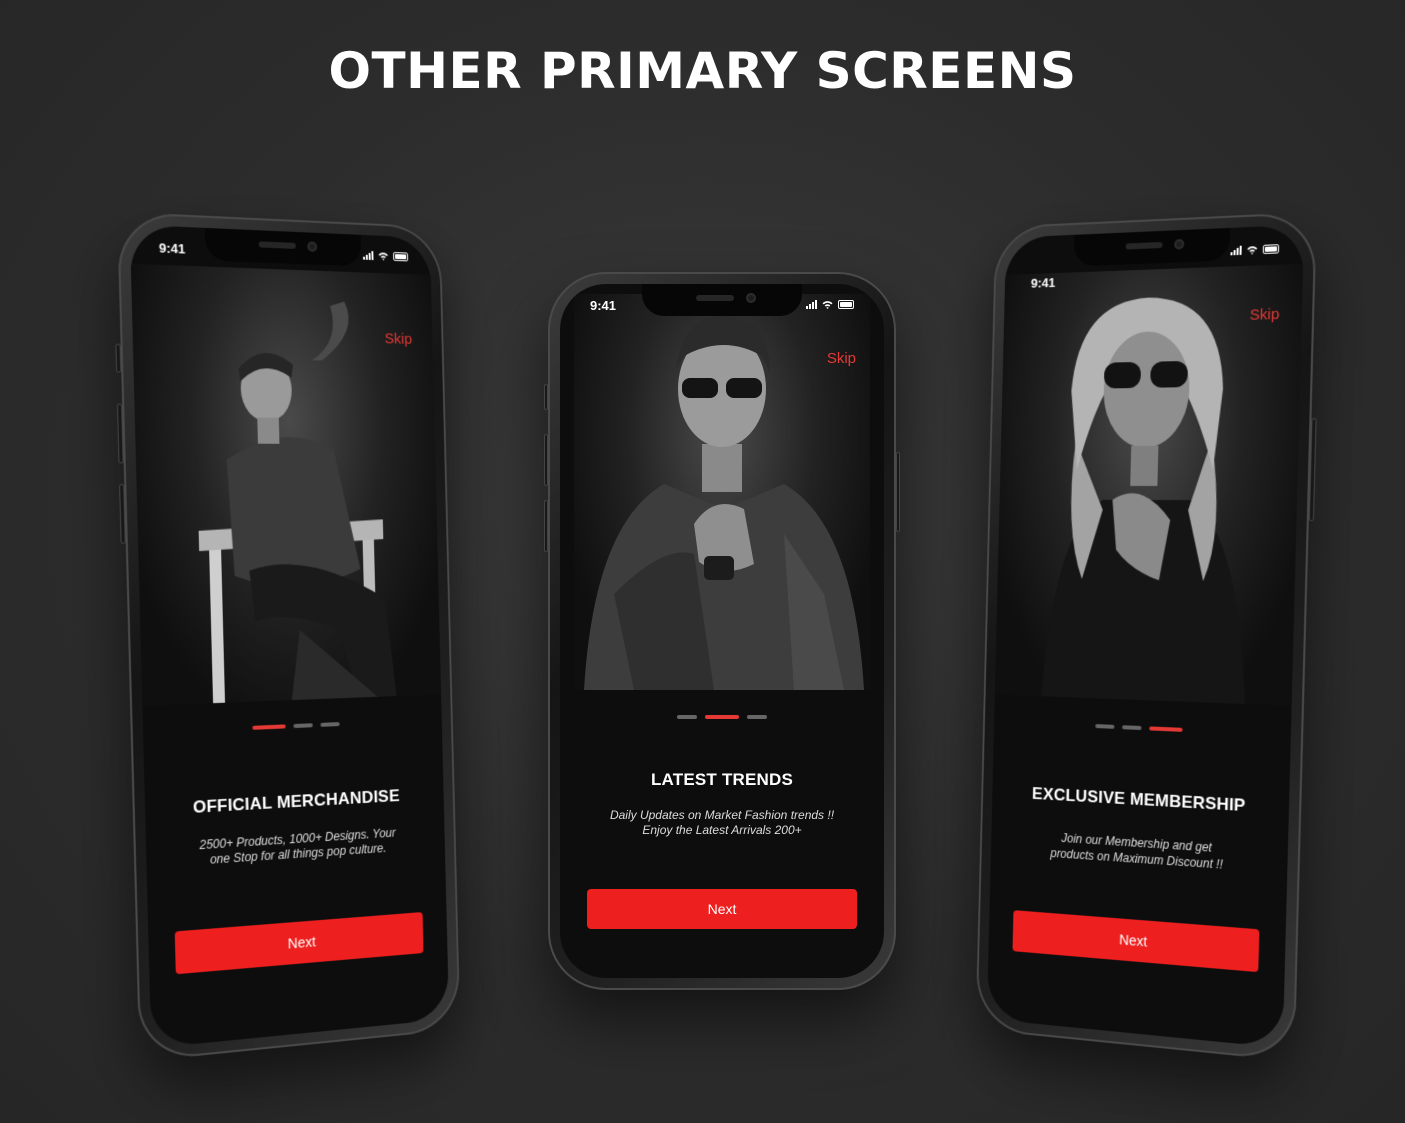  What do you see at coordinates (722, 779) in the screenshot?
I see `onboarding-headline: LATEST TRENDS` at bounding box center [722, 779].